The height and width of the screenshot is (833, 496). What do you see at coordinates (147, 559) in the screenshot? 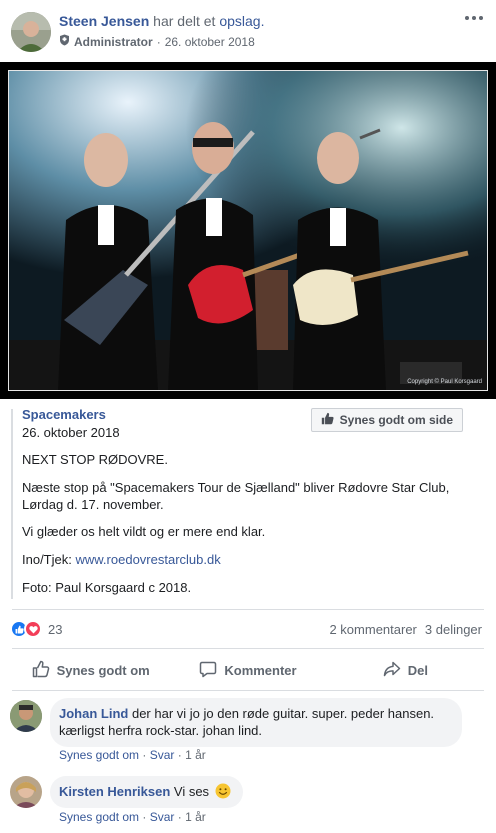
I see `info-link: www.roedovrestarclub.dk` at bounding box center [147, 559].